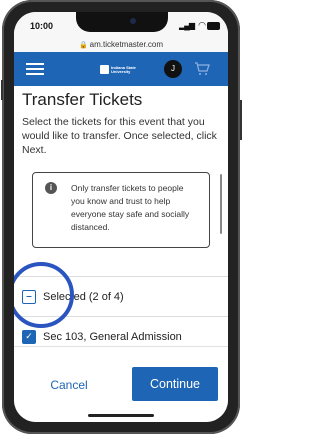 The width and height of the screenshot is (320, 436). Describe the element at coordinates (122, 22) in the screenshot. I see `notch` at that location.